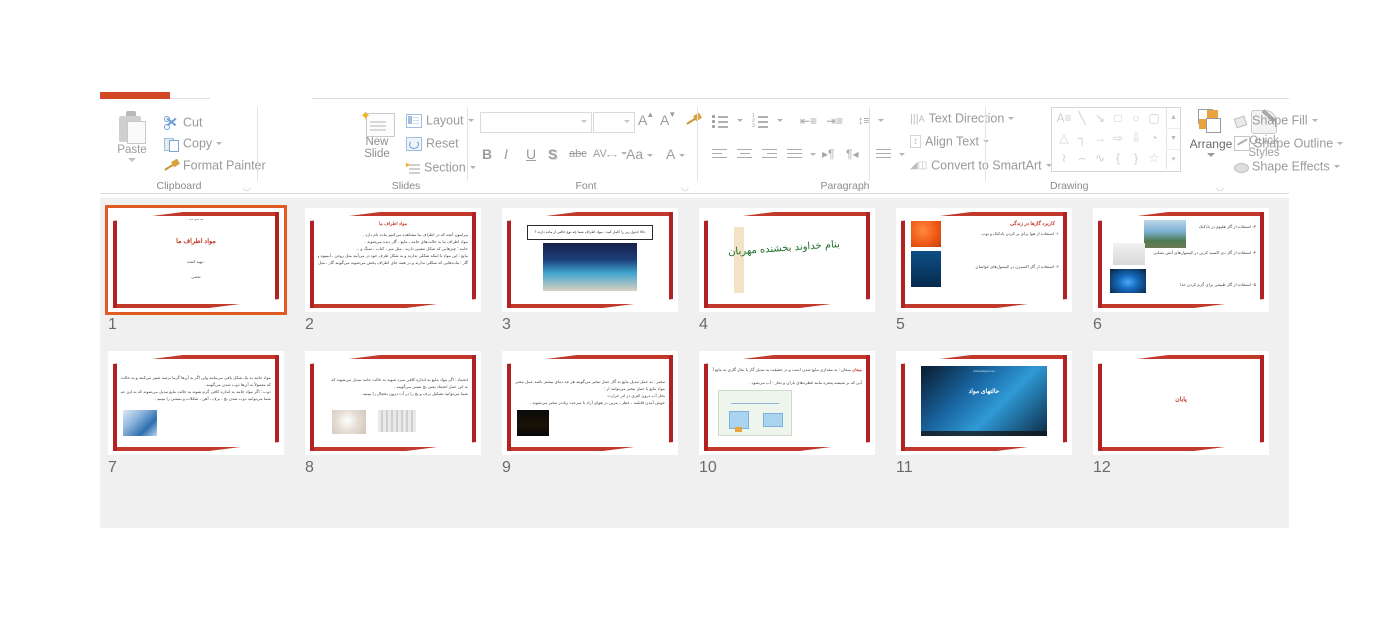  What do you see at coordinates (1136, 118) in the screenshot?
I see `oval-icon: ○` at bounding box center [1136, 118].